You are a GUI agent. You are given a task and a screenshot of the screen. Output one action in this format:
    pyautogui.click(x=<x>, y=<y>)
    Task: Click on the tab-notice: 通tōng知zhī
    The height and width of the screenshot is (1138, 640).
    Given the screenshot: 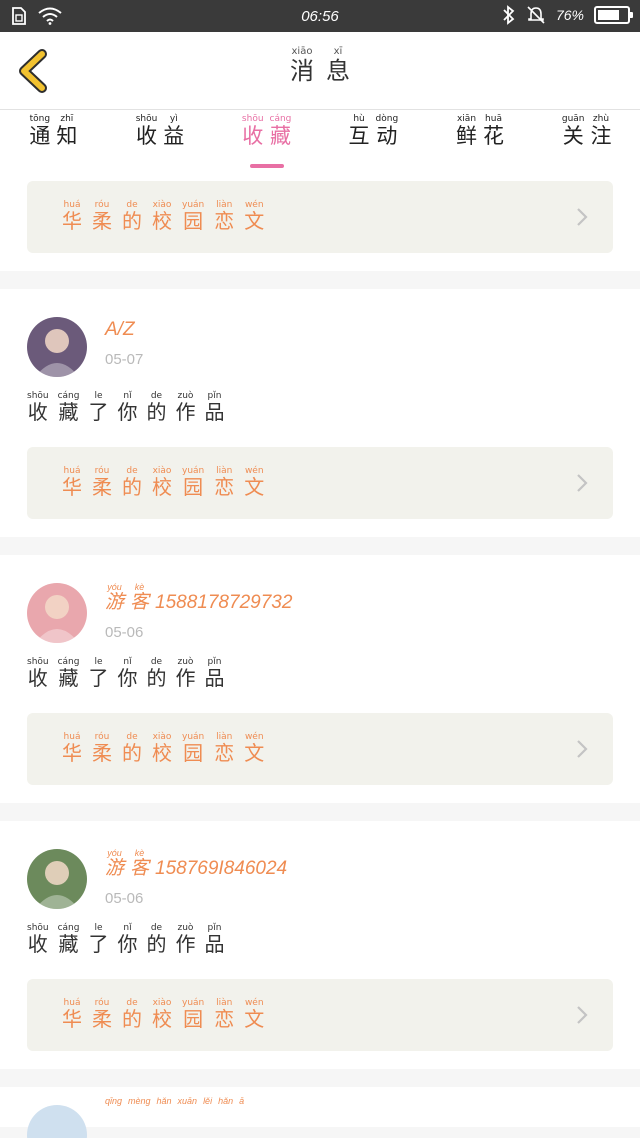 What is the action you would take?
    pyautogui.click(x=53, y=140)
    